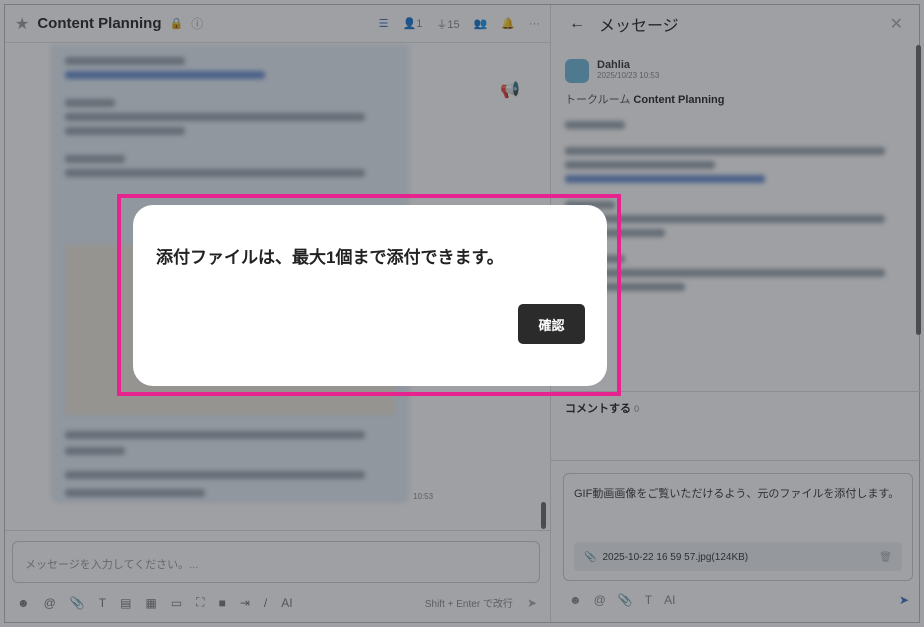  What do you see at coordinates (370, 295) in the screenshot?
I see `alert-dialog: 添付ファイルは、最大1個まで添付できます。 確認` at bounding box center [370, 295].